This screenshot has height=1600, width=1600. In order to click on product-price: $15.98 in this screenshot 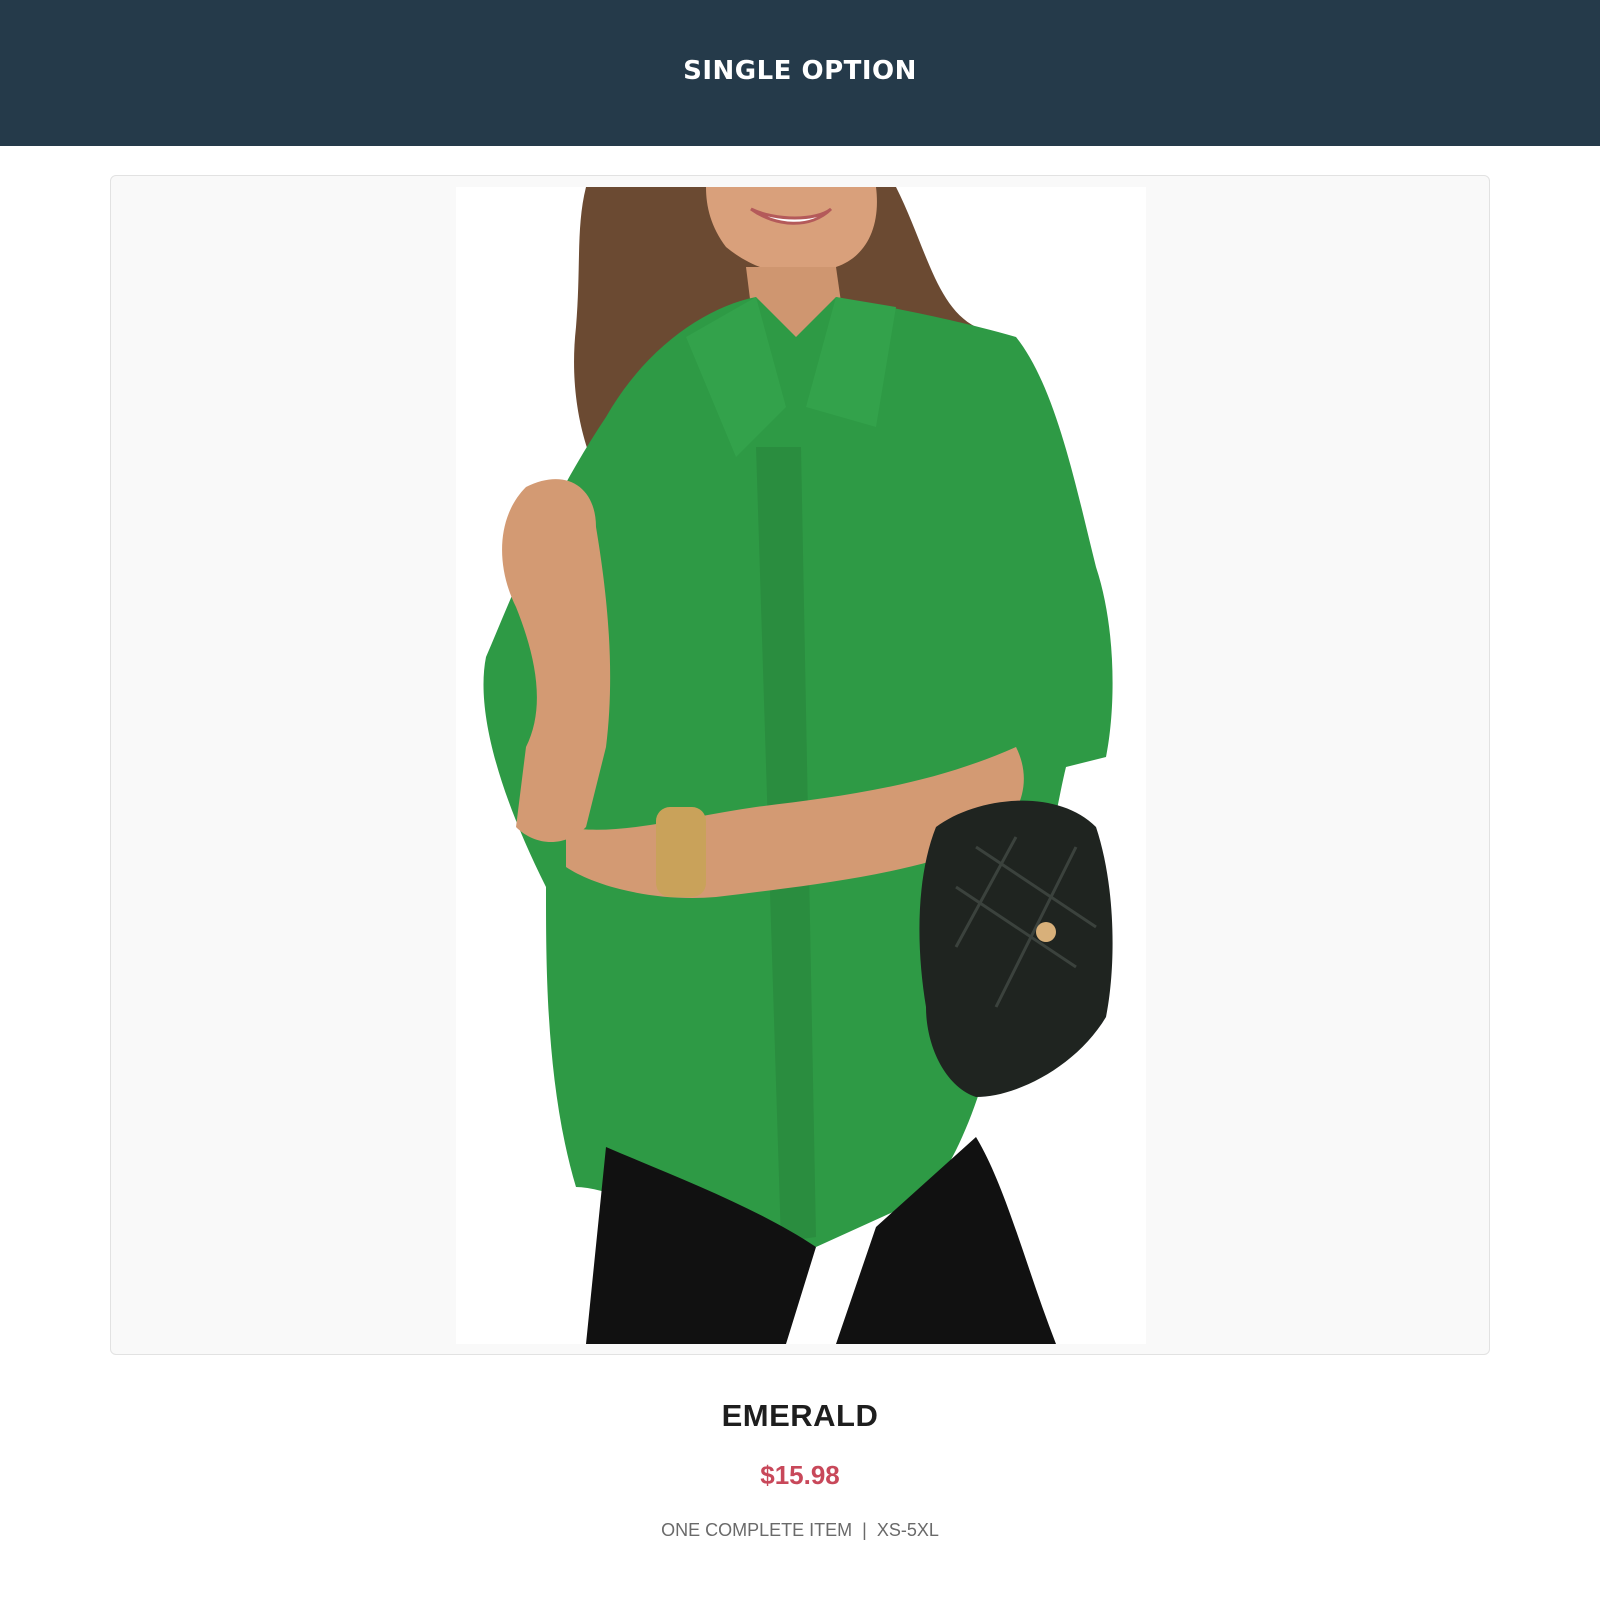, I will do `click(800, 1475)`.